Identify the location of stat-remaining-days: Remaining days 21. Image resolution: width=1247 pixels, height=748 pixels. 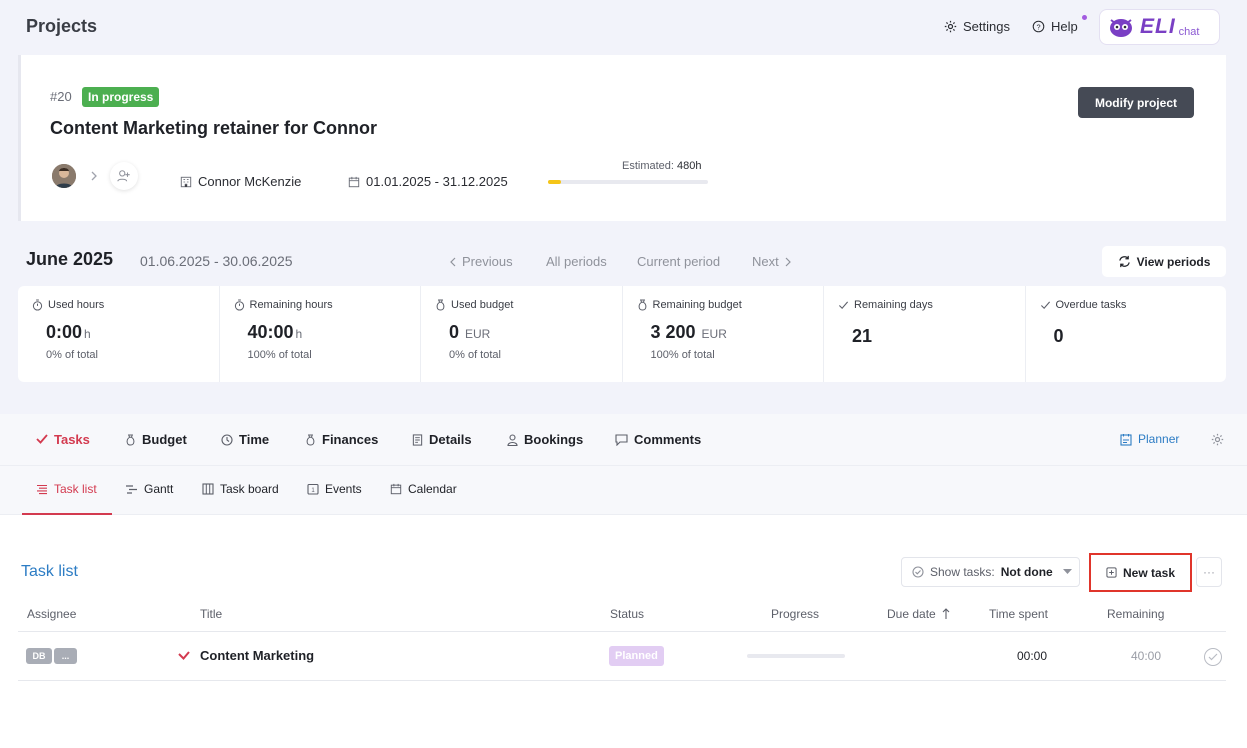
(925, 334).